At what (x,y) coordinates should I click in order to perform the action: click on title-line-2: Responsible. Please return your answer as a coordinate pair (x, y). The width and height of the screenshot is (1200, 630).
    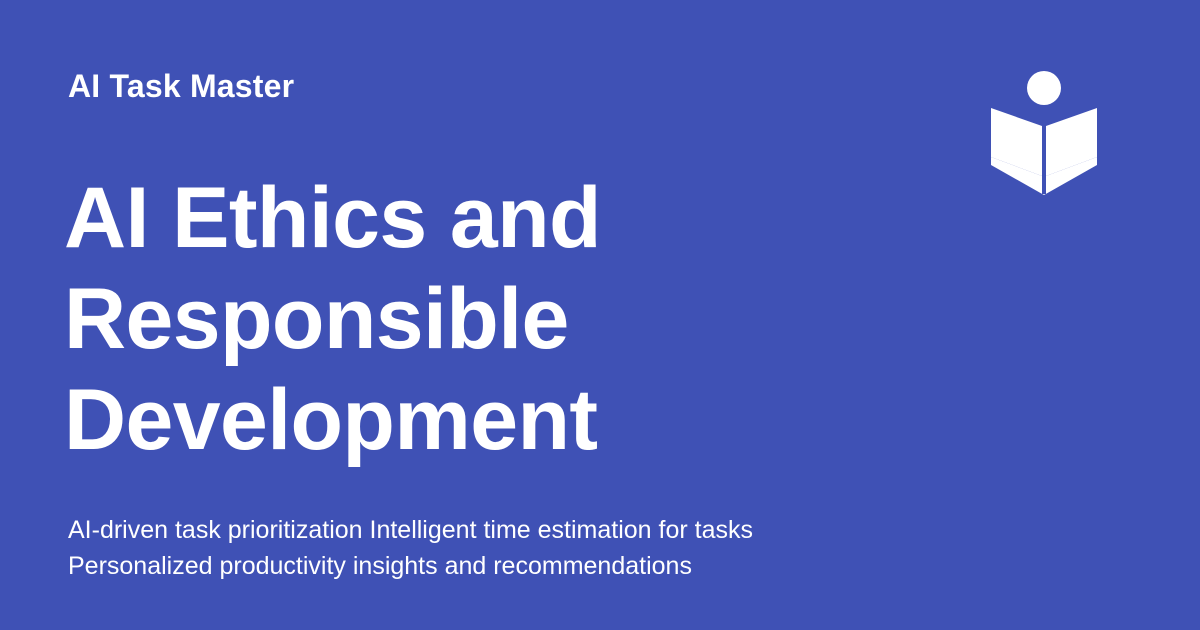
    Looking at the image, I should click on (316, 319).